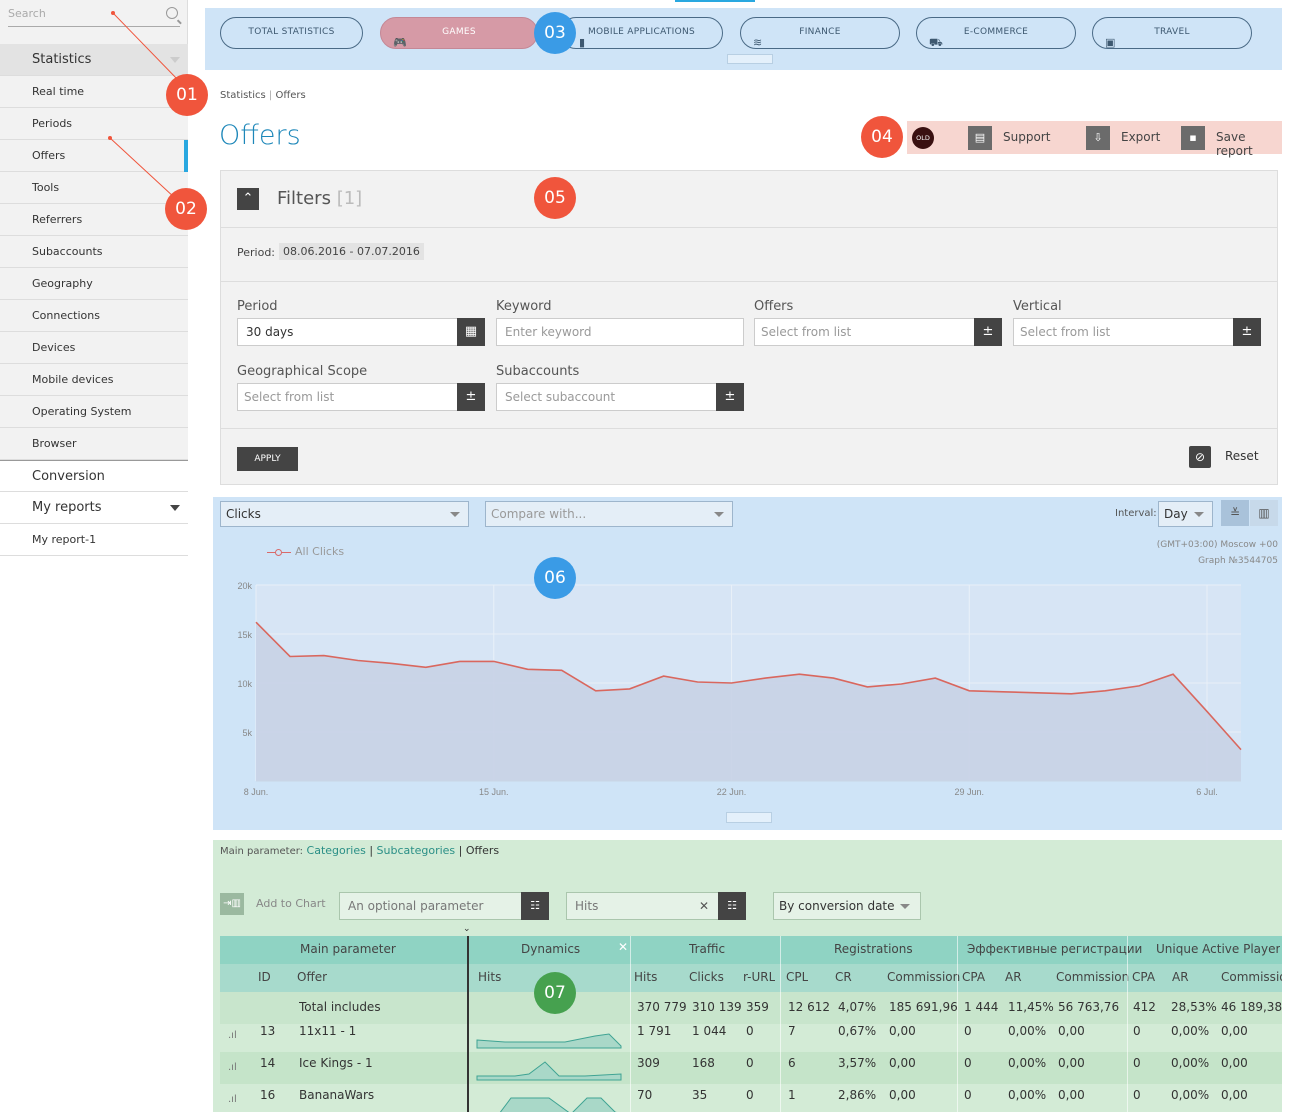 The image size is (1310, 1112). Describe the element at coordinates (144, 105) in the screenshot. I see `annotation-lines` at that location.